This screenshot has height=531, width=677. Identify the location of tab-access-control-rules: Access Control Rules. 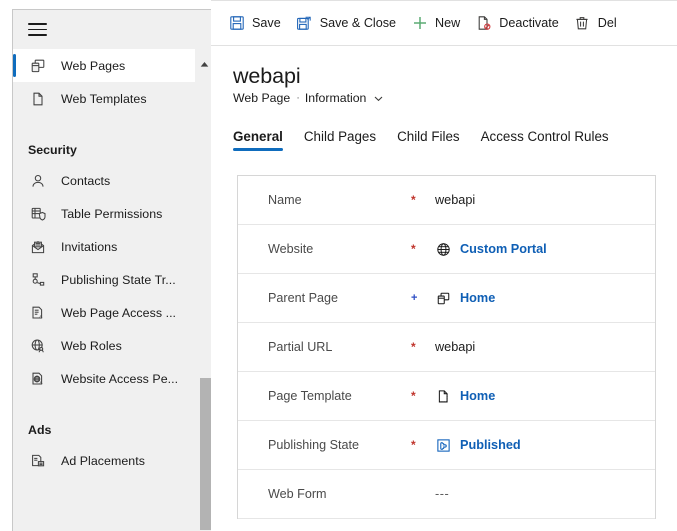
(545, 140).